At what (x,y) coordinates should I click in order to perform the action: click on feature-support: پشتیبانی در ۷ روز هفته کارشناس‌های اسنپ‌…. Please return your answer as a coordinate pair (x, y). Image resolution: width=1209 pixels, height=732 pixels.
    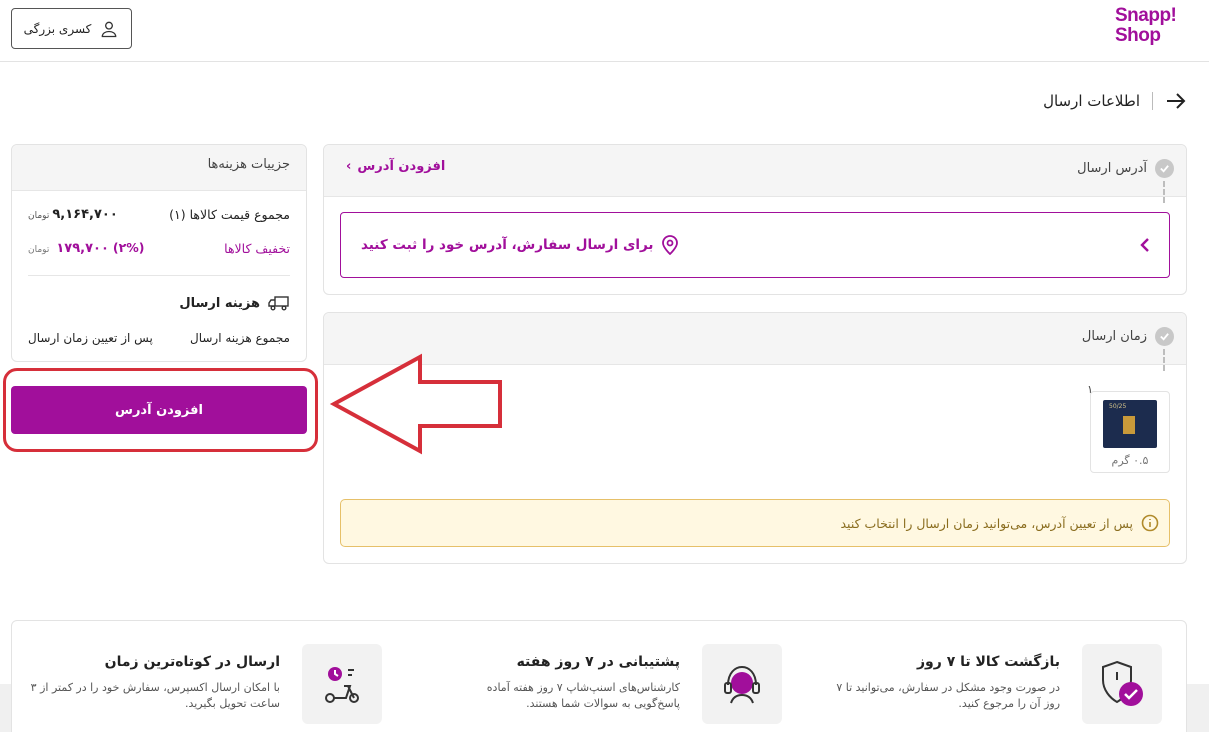
    Looking at the image, I should click on (560, 683).